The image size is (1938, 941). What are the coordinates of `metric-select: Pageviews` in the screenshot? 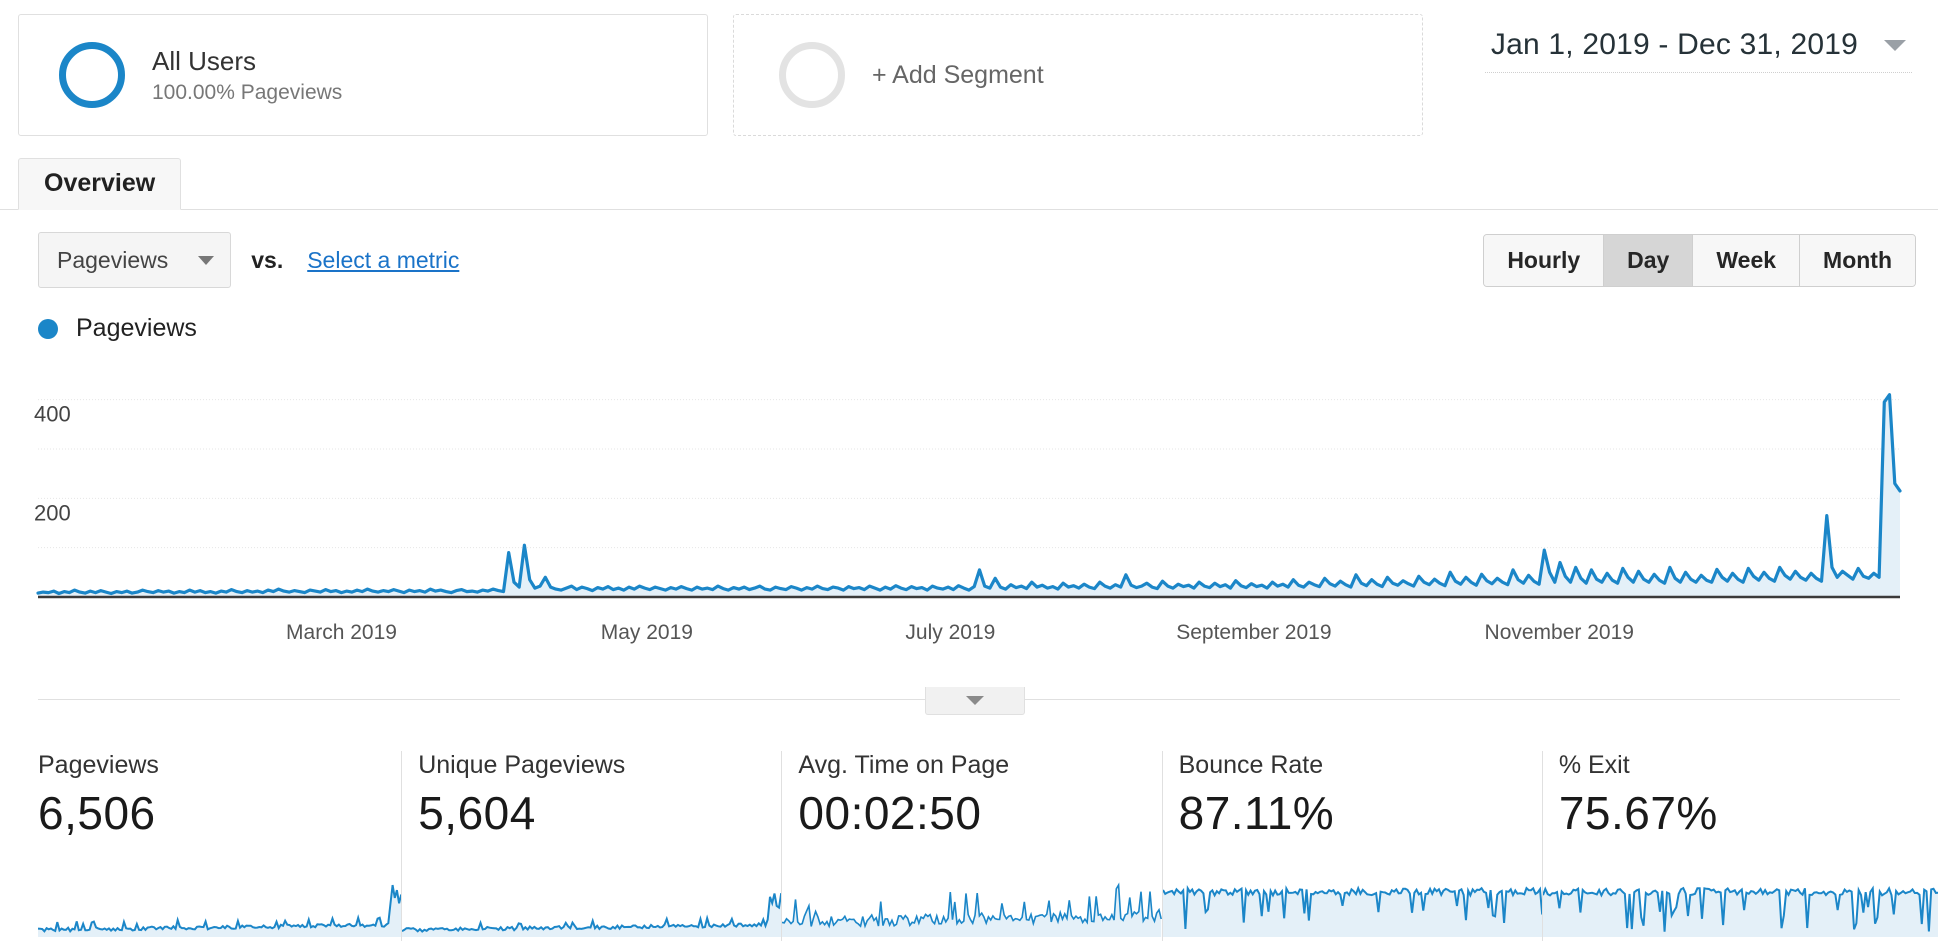 It's located at (135, 260).